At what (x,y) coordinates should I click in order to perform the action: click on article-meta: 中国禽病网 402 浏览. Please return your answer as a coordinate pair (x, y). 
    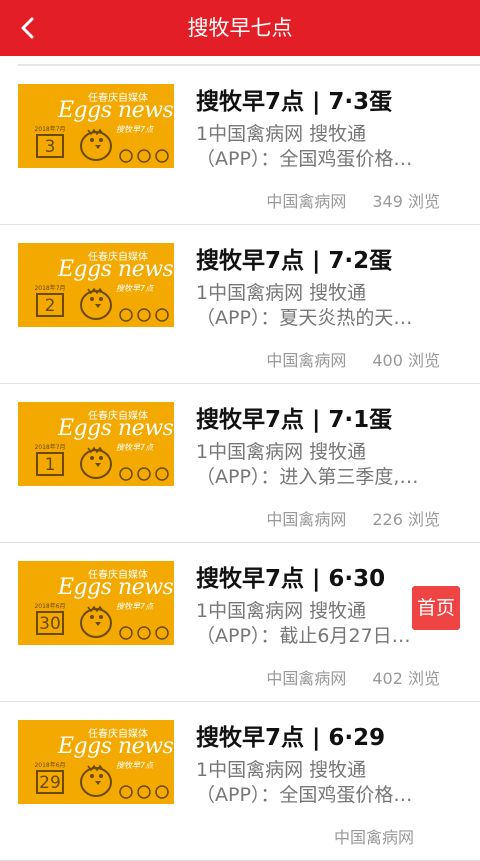
    Looking at the image, I should click on (353, 677).